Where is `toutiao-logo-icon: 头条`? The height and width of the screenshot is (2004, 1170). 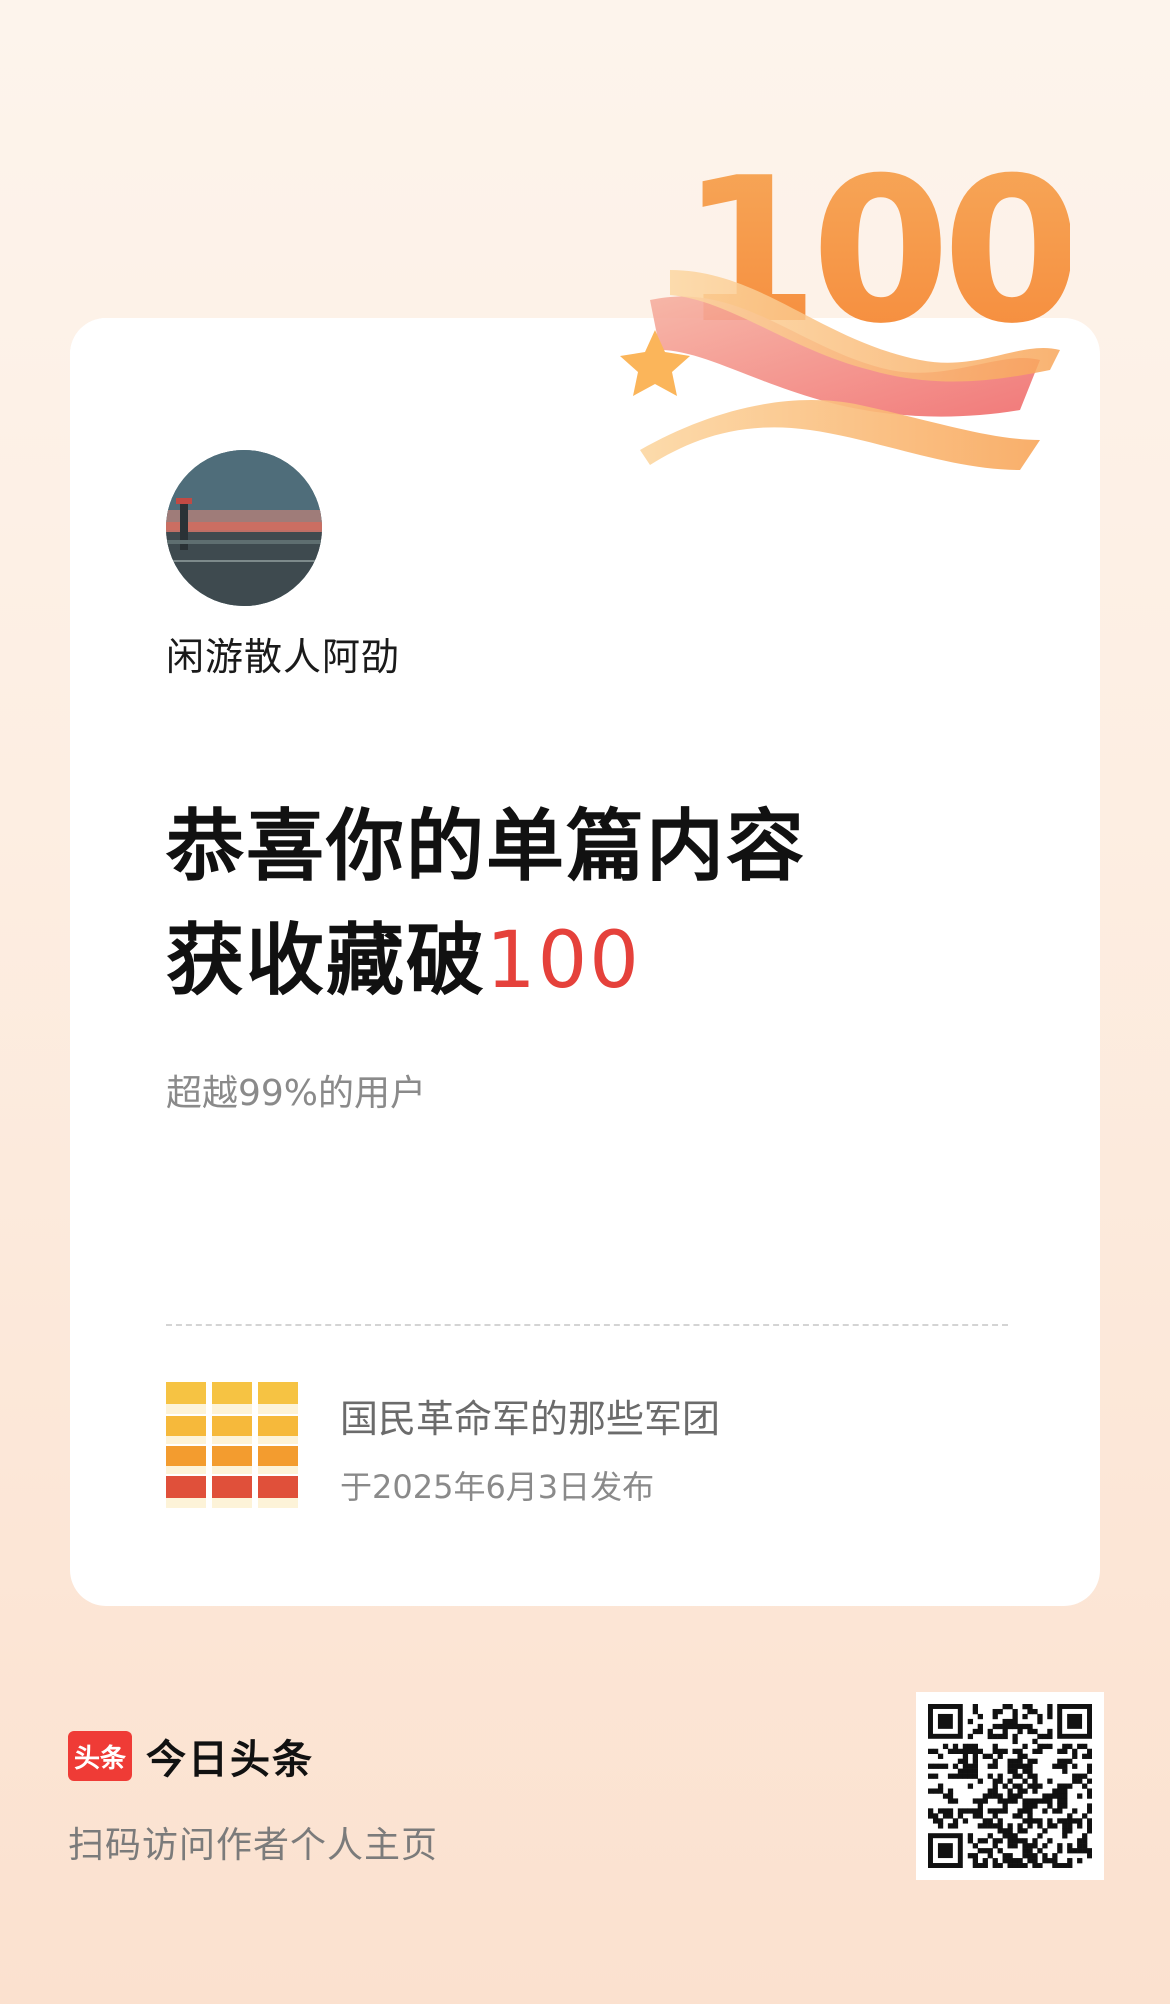
toutiao-logo-icon: 头条 is located at coordinates (100, 1756).